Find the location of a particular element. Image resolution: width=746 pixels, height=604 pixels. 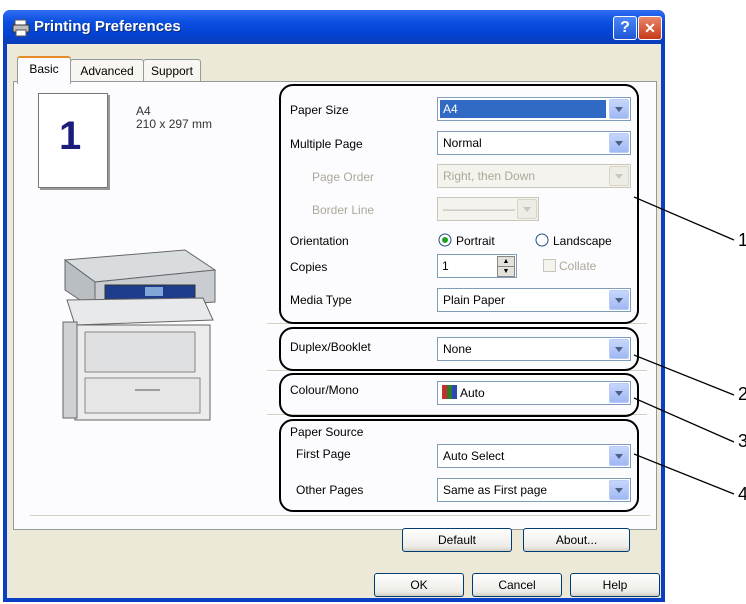

preview-paper-dims: 210 x 297 mm is located at coordinates (174, 124).